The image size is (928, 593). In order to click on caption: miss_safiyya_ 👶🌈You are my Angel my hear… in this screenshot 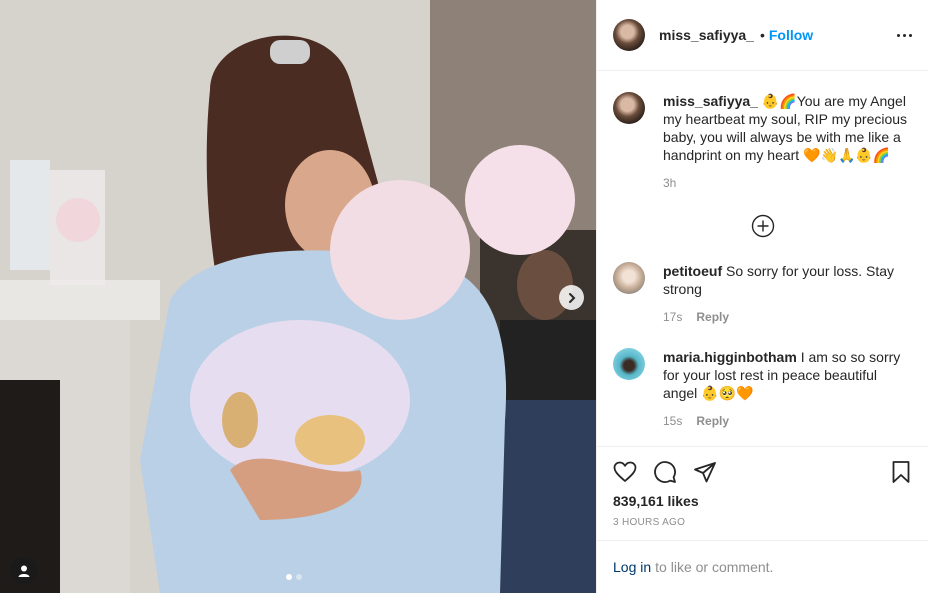, I will do `click(763, 142)`.